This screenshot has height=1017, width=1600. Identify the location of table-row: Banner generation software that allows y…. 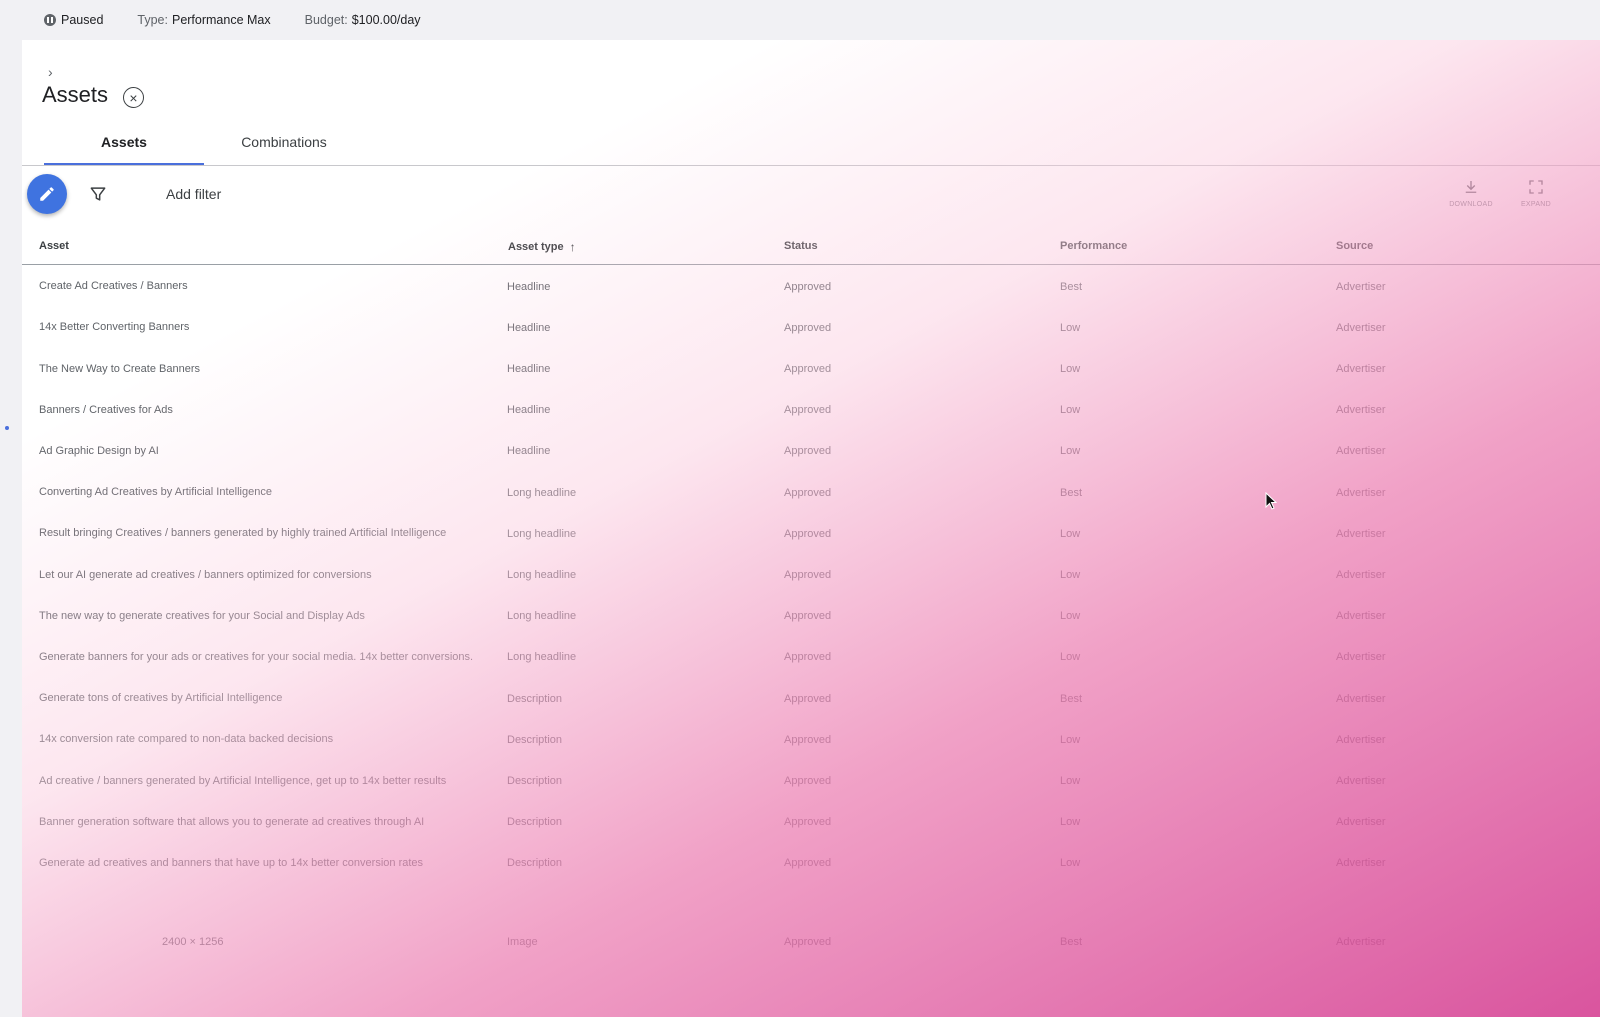
(811, 822).